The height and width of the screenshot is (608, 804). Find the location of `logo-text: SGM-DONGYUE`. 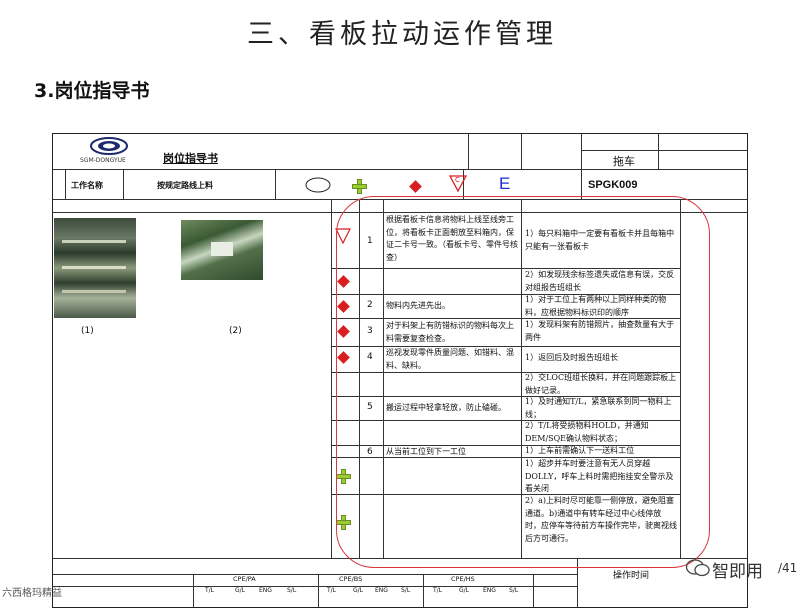

logo-text: SGM-DONGYUE is located at coordinates (103, 160).